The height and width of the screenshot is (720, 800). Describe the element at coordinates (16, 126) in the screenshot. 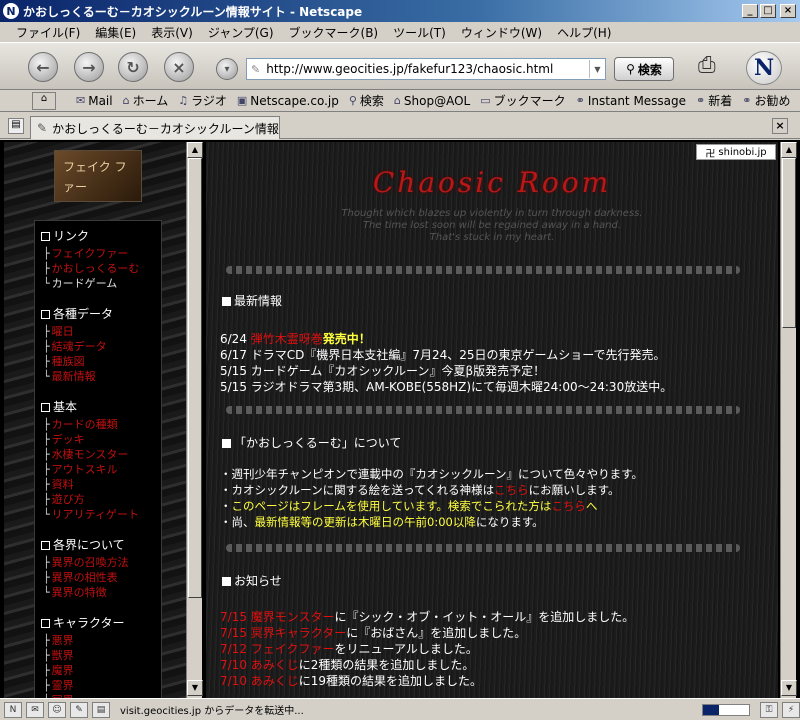

I see `sidebar-toggle-icon: ▤` at that location.